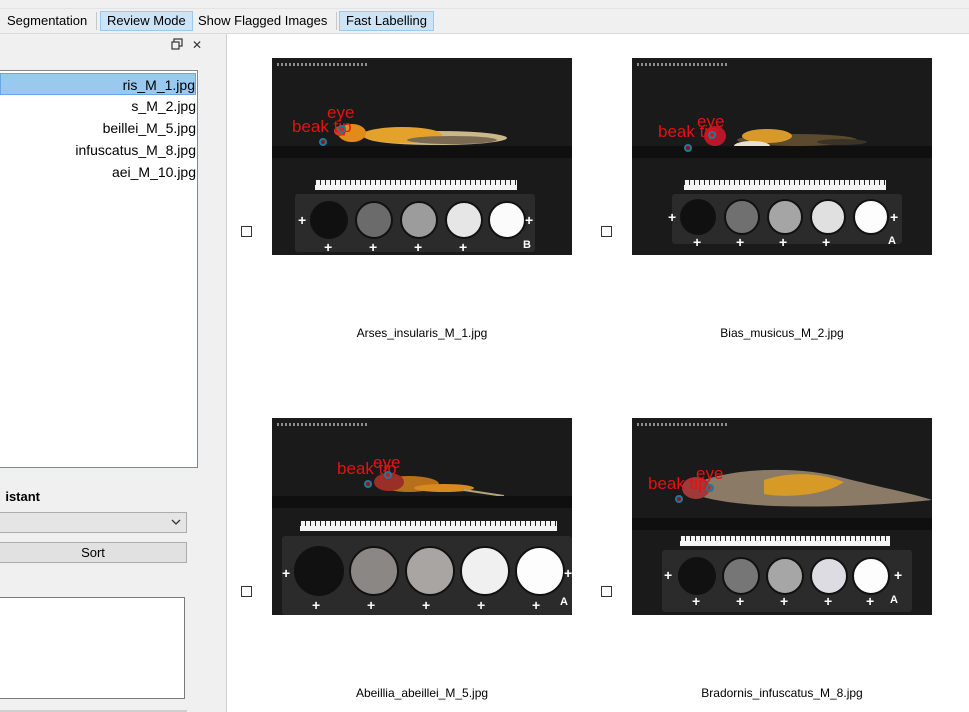 The height and width of the screenshot is (712, 969). Describe the element at coordinates (158, 85) in the screenshot. I see `list-item-label: ris_M_1.jpg` at that location.